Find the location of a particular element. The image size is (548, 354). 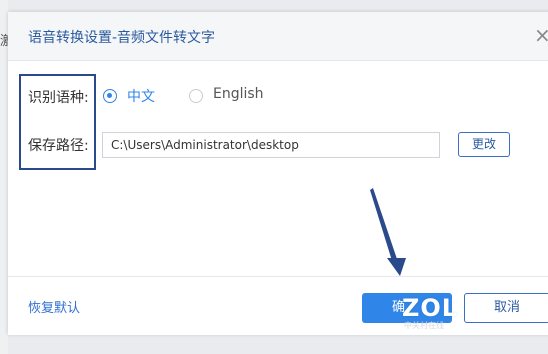

watermark-subtext: 中关村在线 is located at coordinates (424, 325).